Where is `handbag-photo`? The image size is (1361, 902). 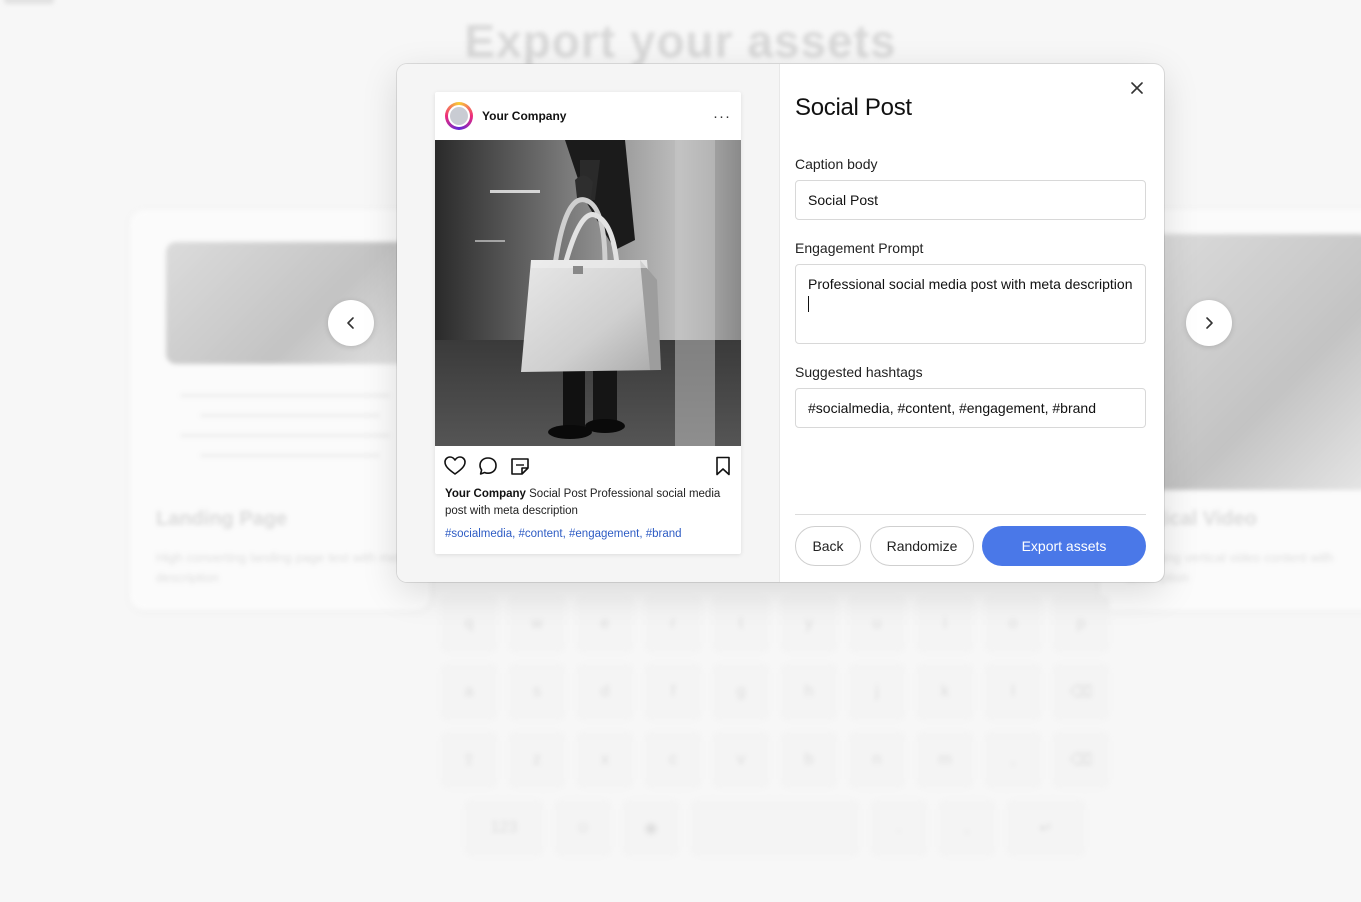
handbag-photo is located at coordinates (588, 293).